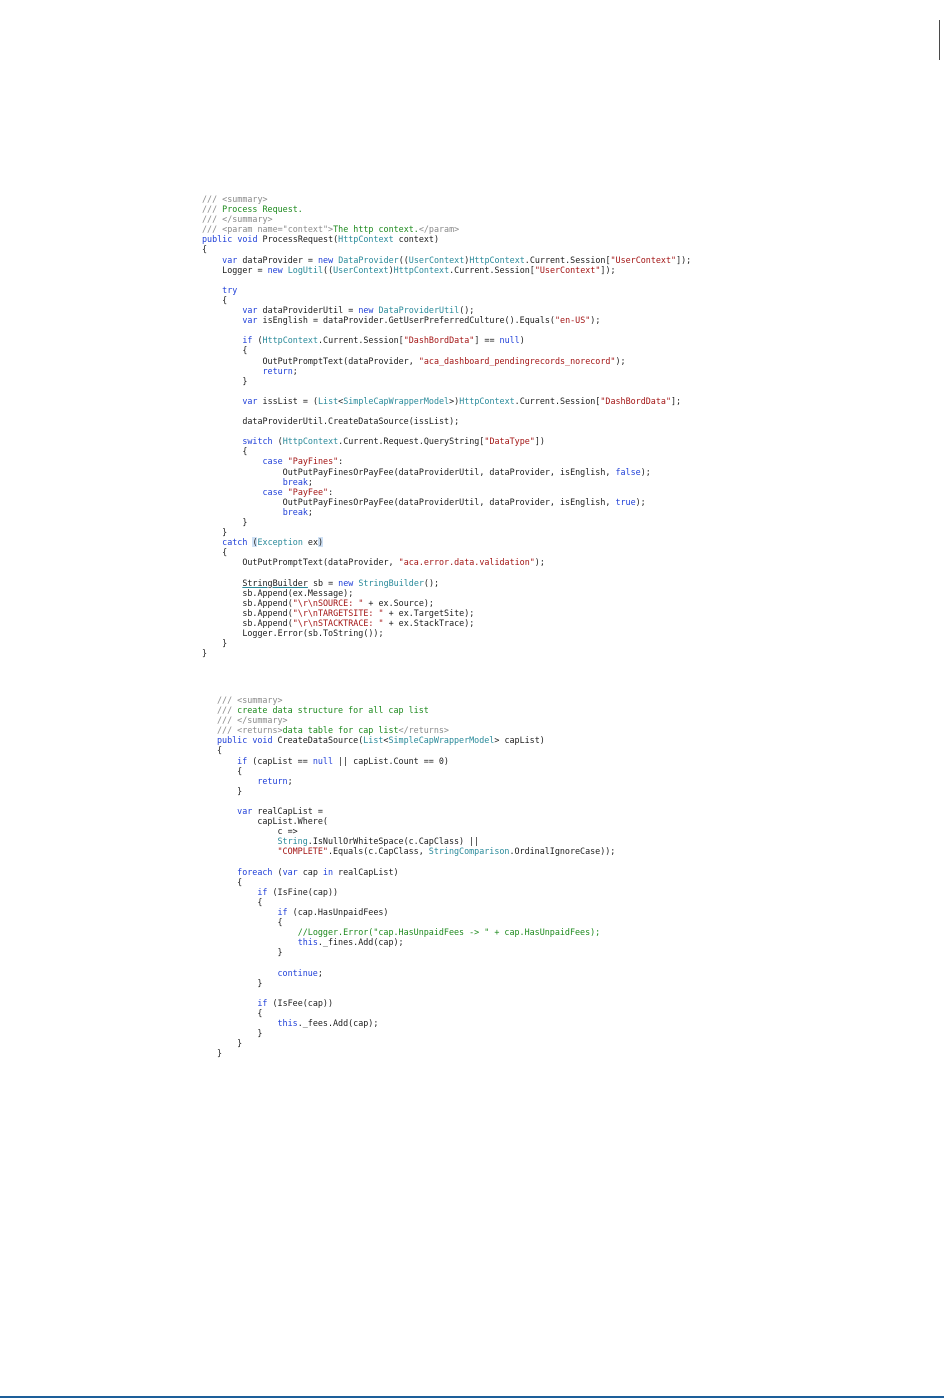  What do you see at coordinates (472, 1397) in the screenshot?
I see `bottom-rule` at bounding box center [472, 1397].